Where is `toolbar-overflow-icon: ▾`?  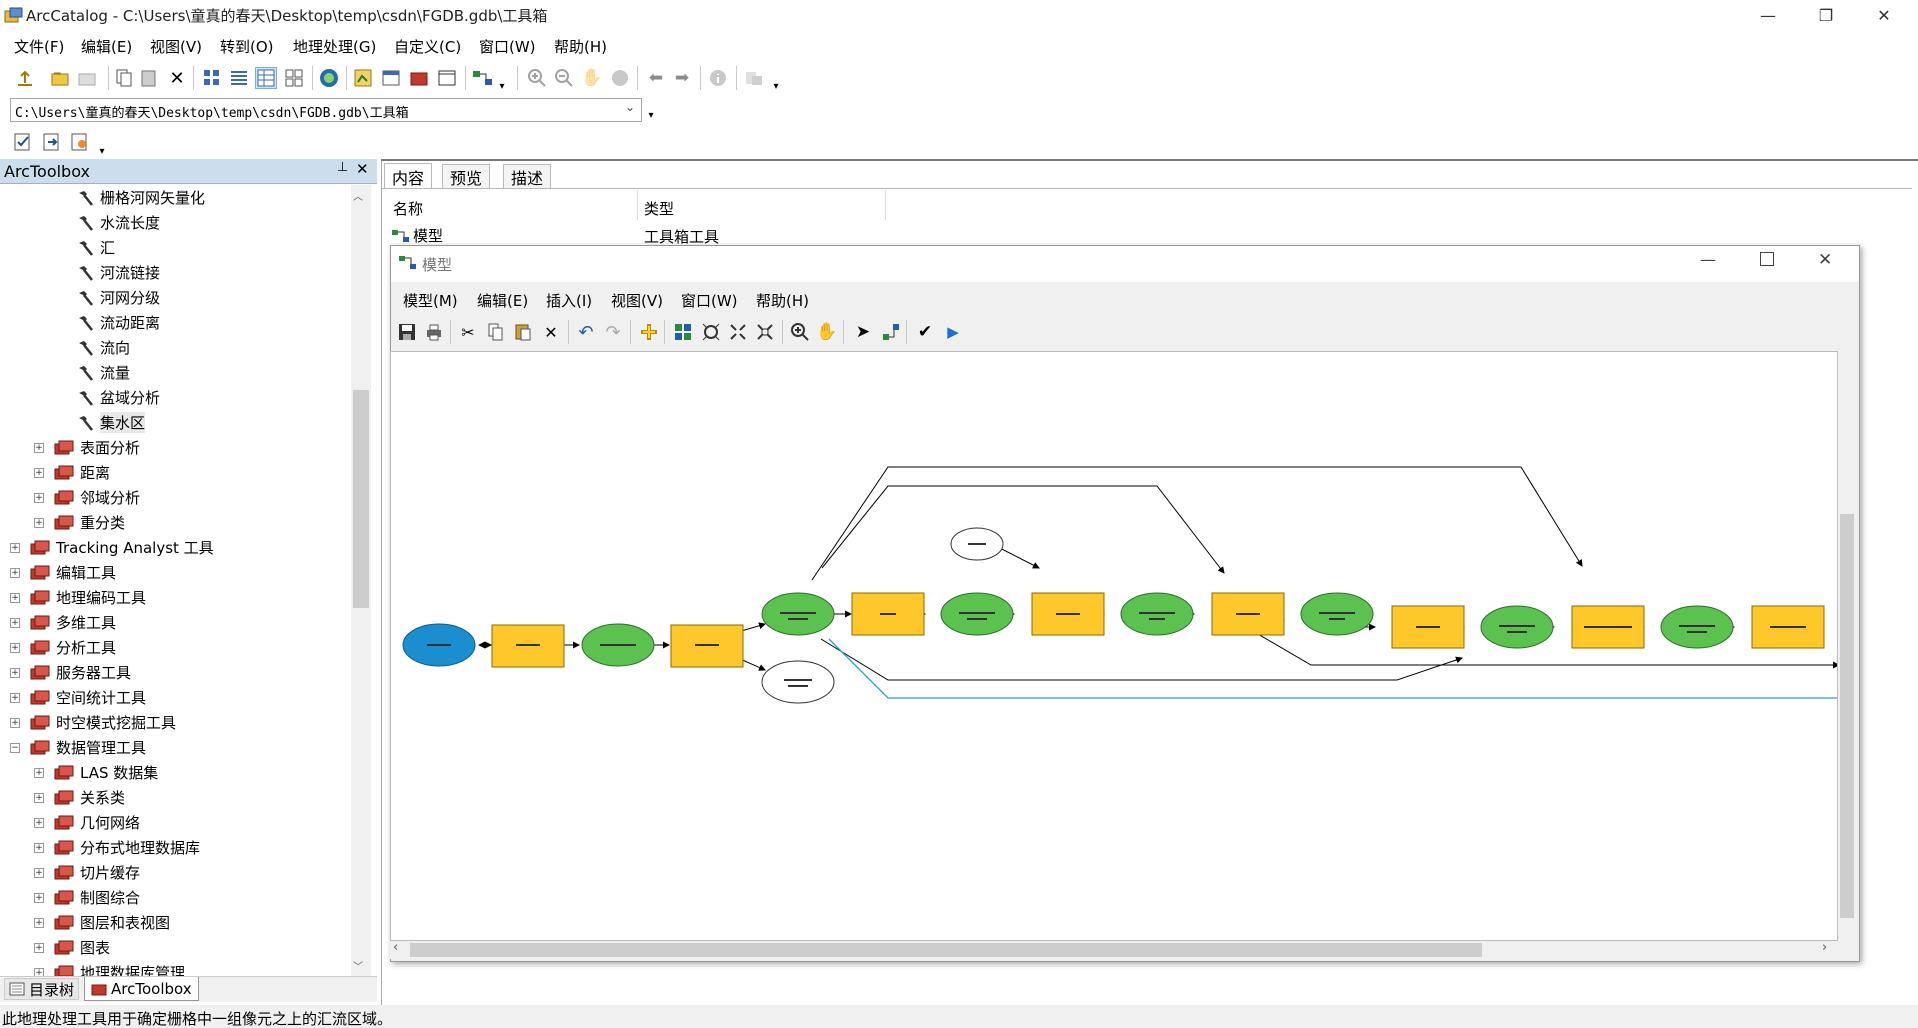
toolbar-overflow-icon: ▾ is located at coordinates (651, 115).